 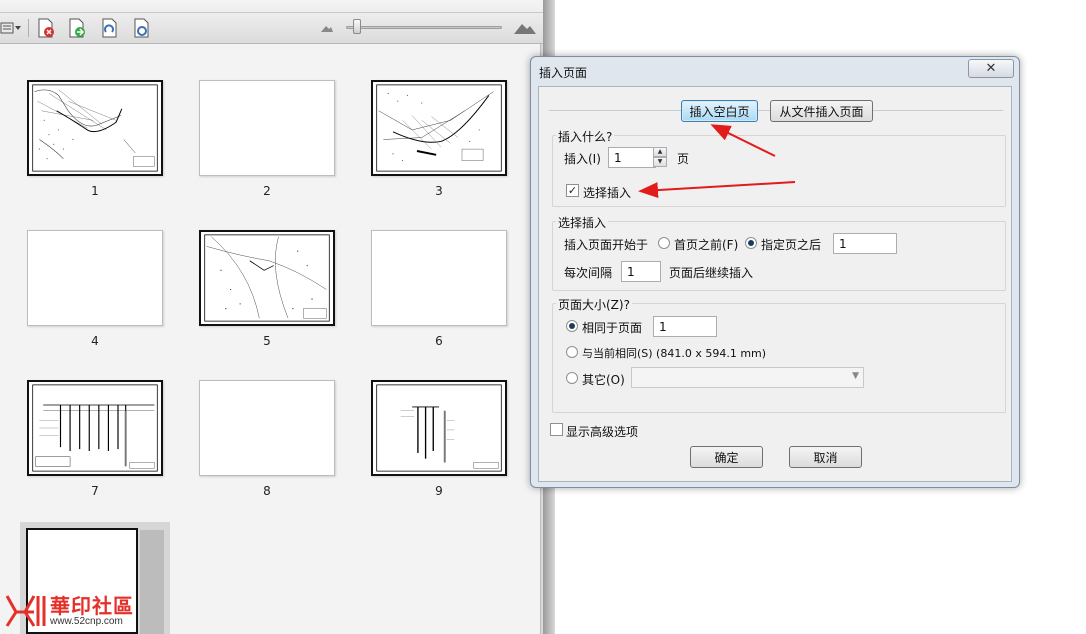 I want to click on after-specified-page-label: 指定页之后, so click(x=791, y=245).